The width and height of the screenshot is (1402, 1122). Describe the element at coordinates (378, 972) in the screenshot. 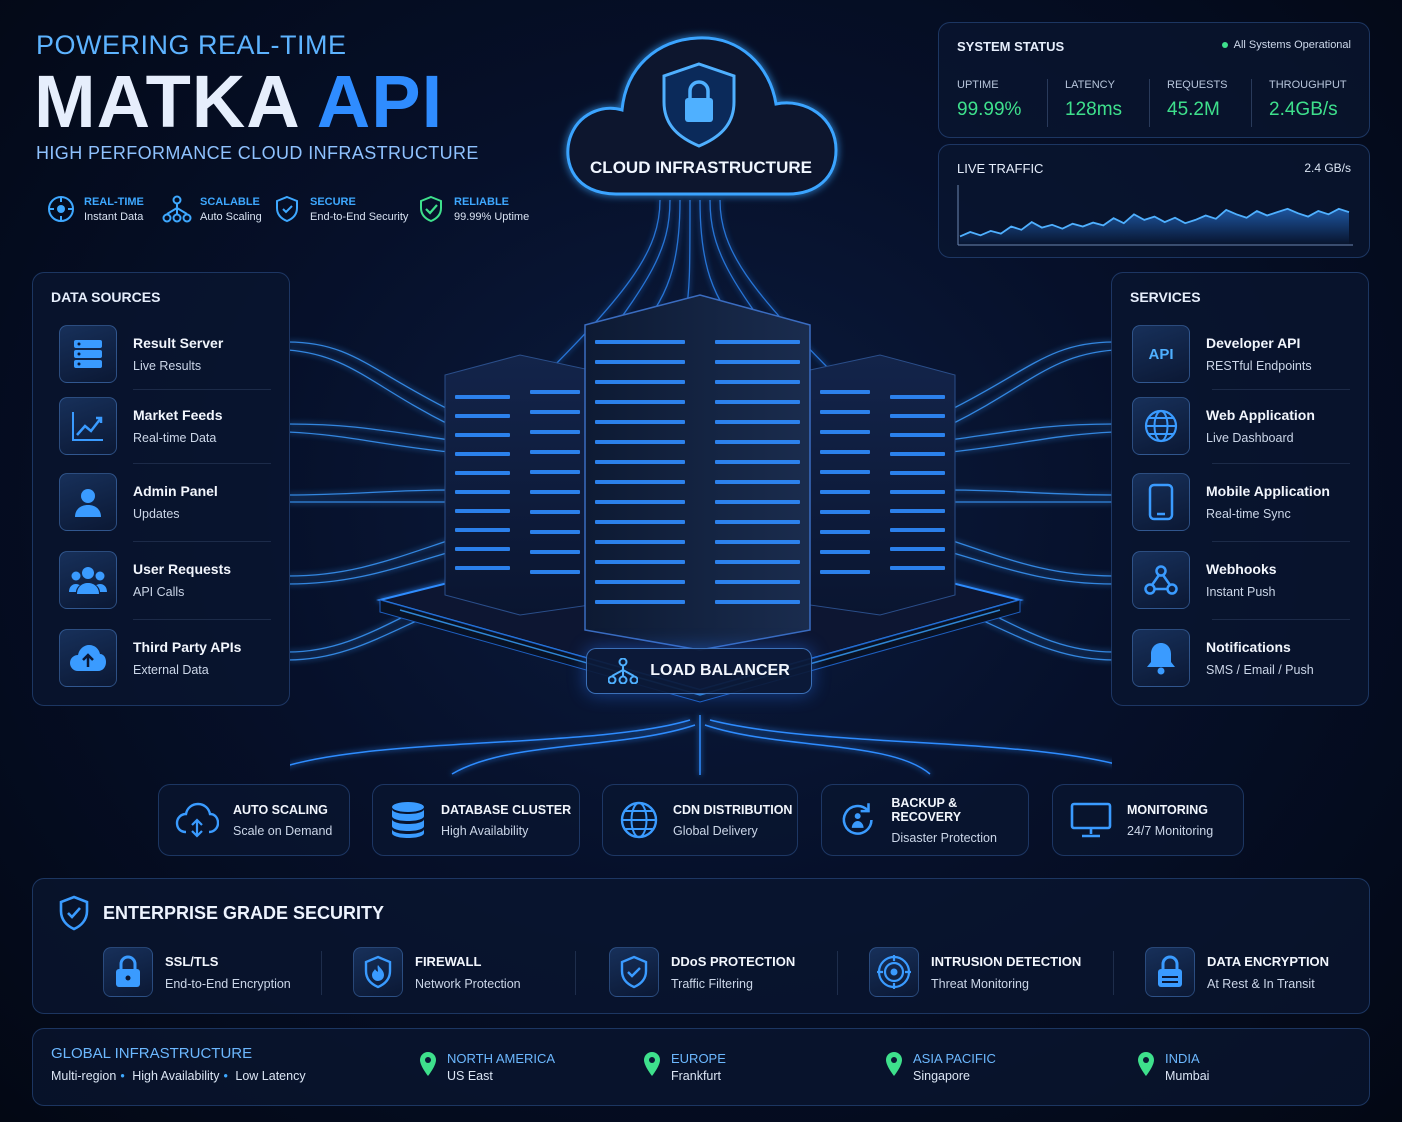

I see `firewall-icon` at that location.